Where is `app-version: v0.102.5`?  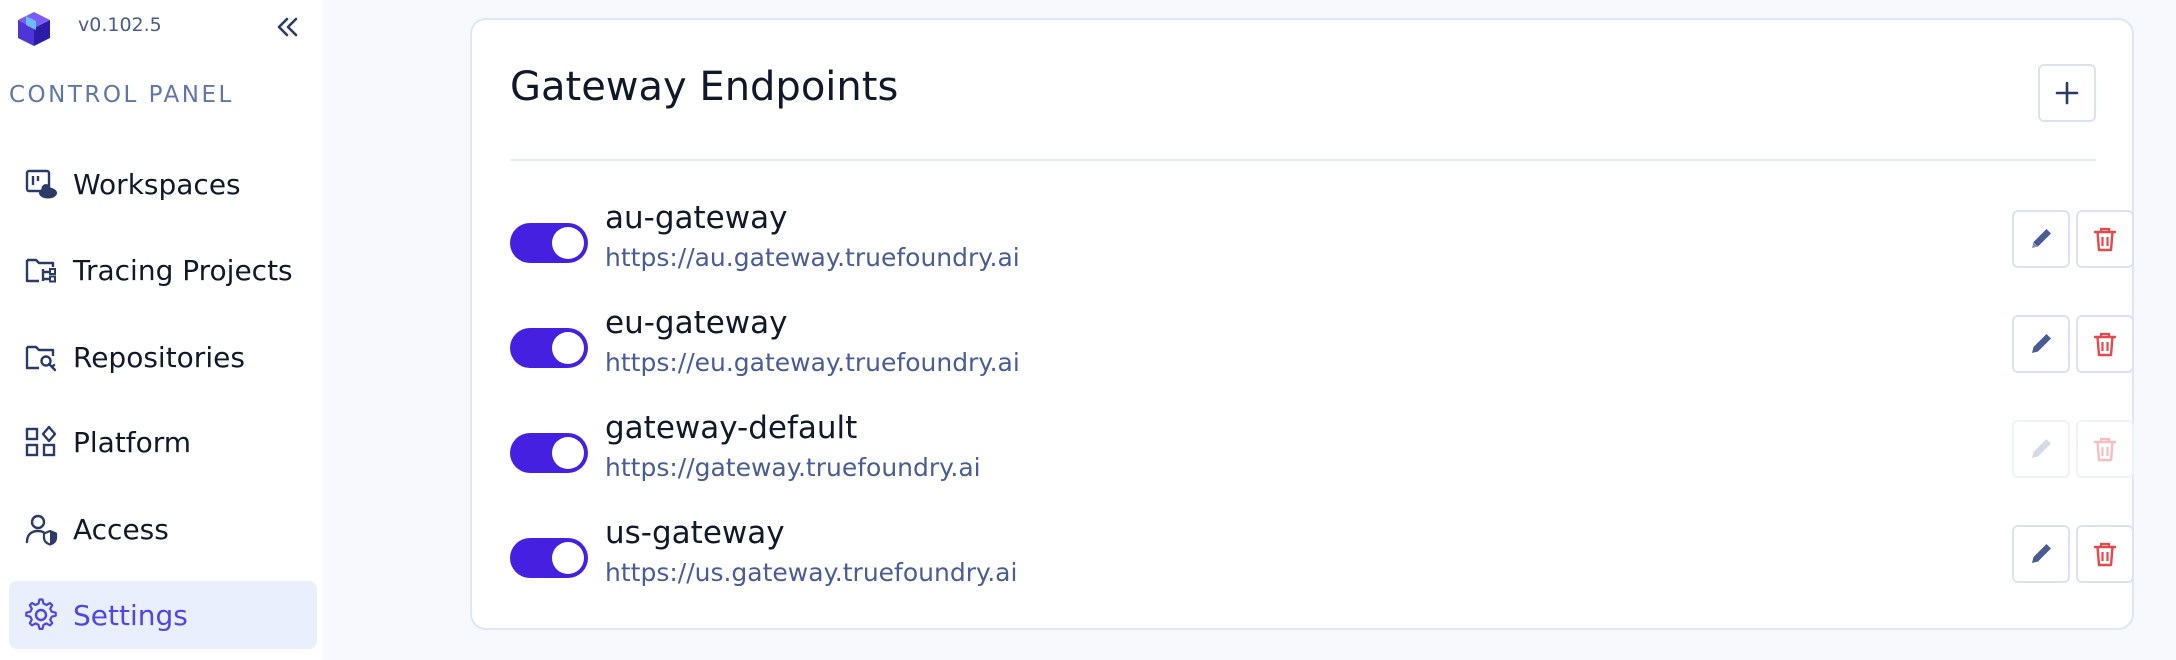
app-version: v0.102.5 is located at coordinates (120, 25).